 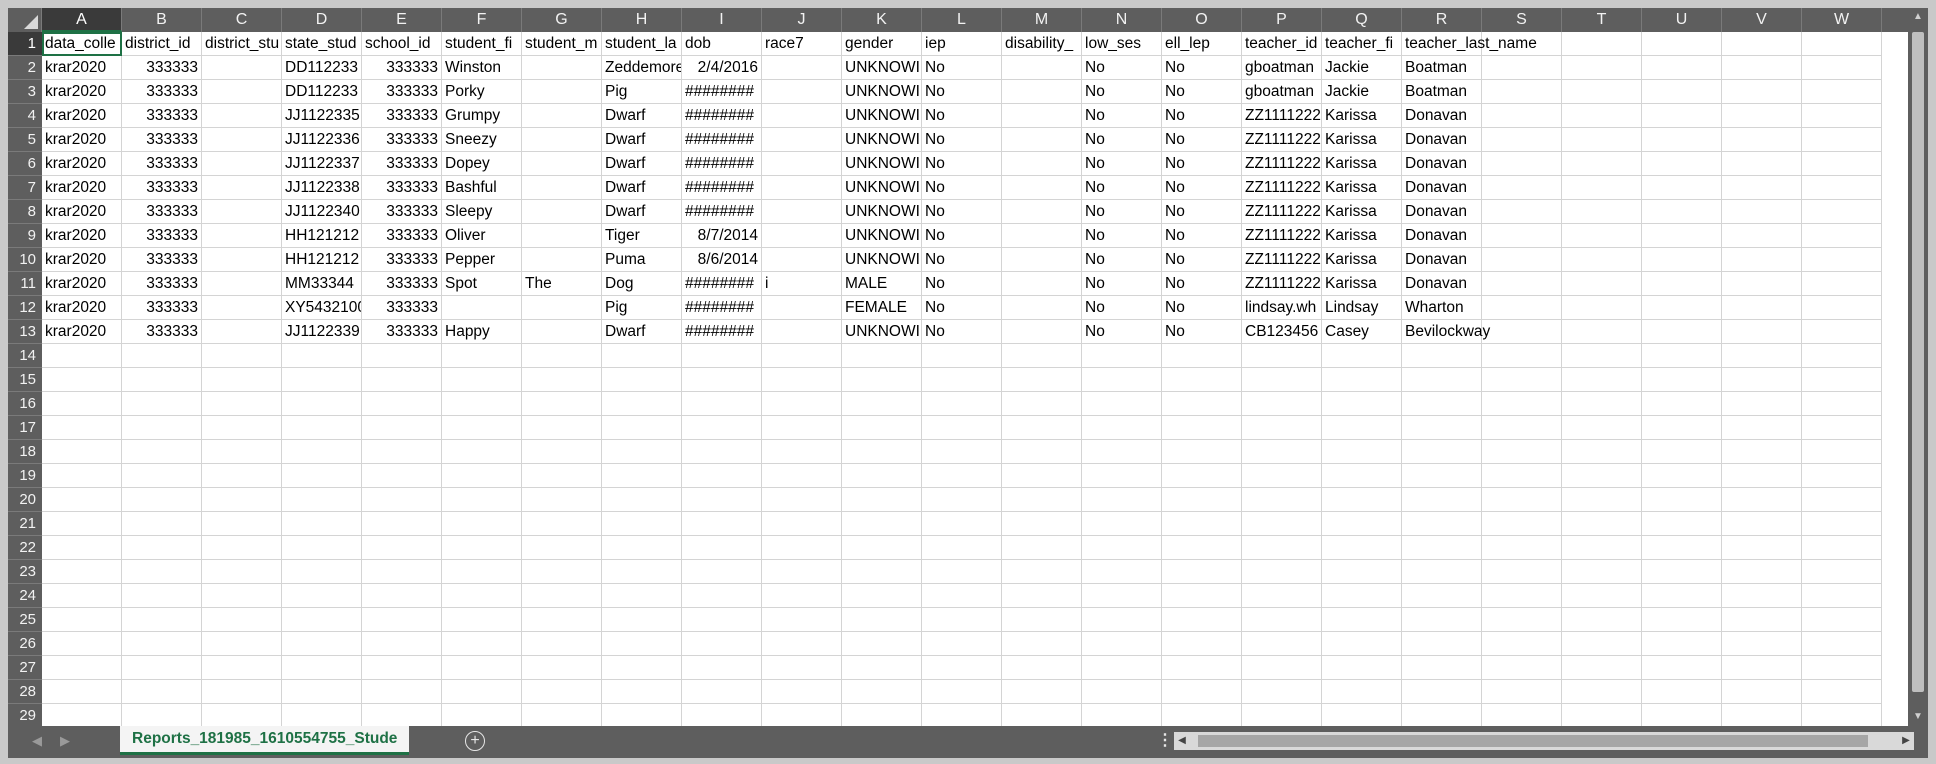 I want to click on cell-i15, so click(x=722, y=380).